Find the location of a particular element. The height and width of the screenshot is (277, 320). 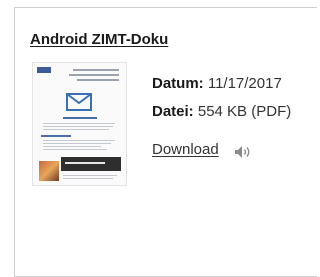

date-row: Datum: 11/17/2017 is located at coordinates (217, 83).